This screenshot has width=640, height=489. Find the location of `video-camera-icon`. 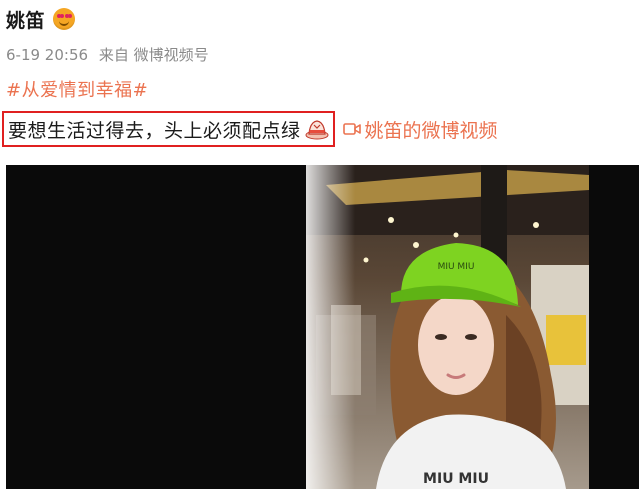

video-camera-icon is located at coordinates (351, 129).